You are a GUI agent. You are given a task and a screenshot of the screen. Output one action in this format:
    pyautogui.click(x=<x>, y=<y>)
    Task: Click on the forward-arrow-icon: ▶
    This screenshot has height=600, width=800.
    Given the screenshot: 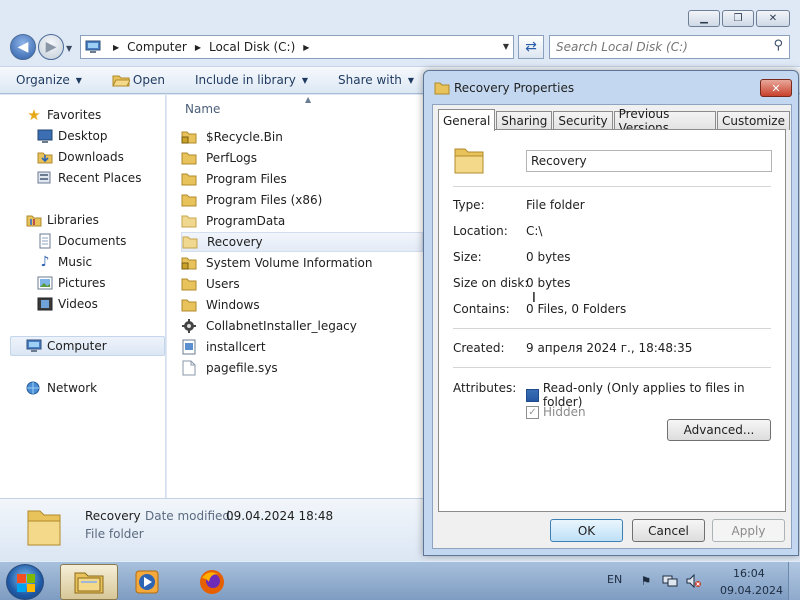 What is the action you would take?
    pyautogui.click(x=51, y=47)
    